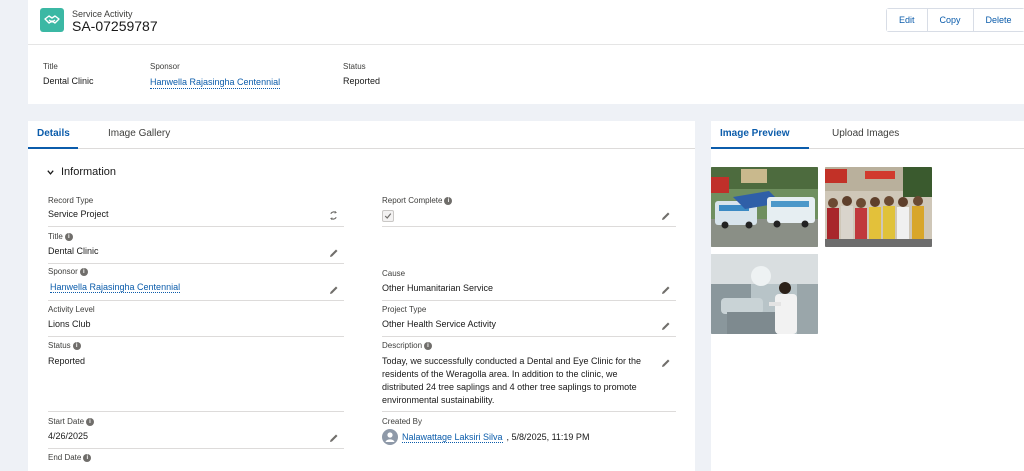  I want to click on report-complete-checkbox, so click(388, 216).